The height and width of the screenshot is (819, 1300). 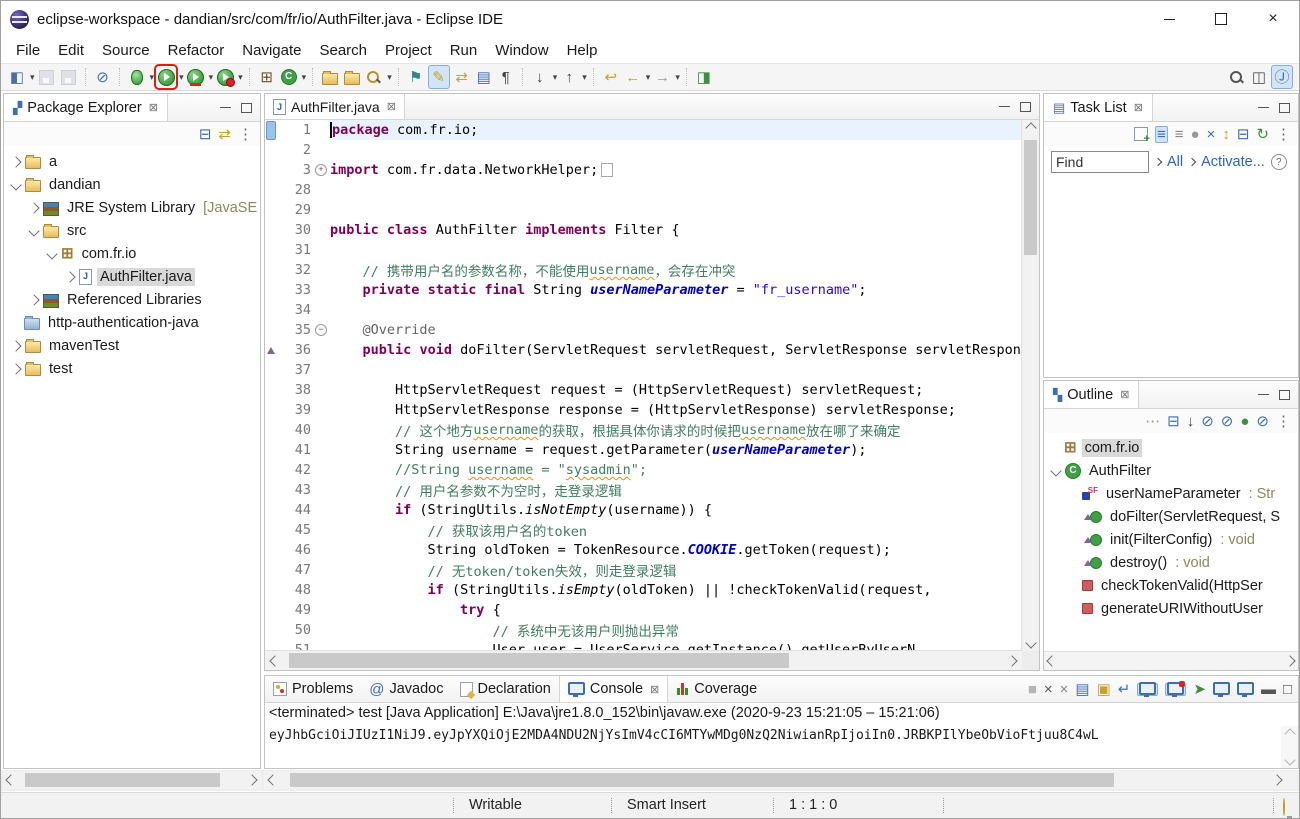 What do you see at coordinates (1171, 562) in the screenshot?
I see `outline-item-destroy-: destroy() : void` at bounding box center [1171, 562].